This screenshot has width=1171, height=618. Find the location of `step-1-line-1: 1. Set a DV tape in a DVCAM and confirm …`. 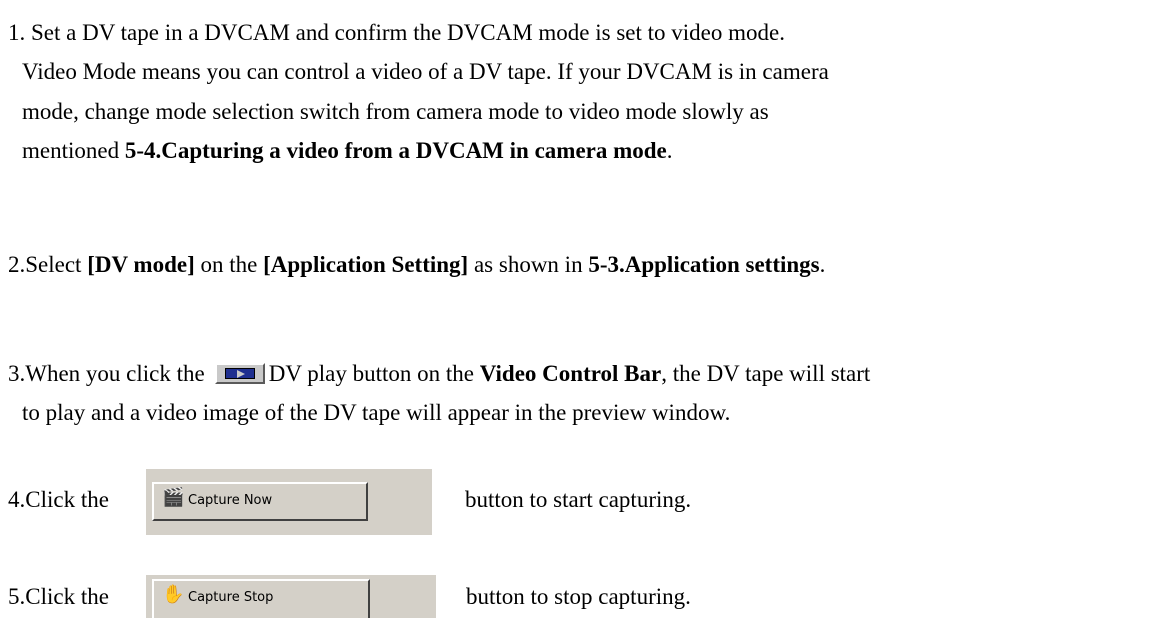

step-1-line-1: 1. Set a DV tape in a DVCAM and confirm … is located at coordinates (396, 33).